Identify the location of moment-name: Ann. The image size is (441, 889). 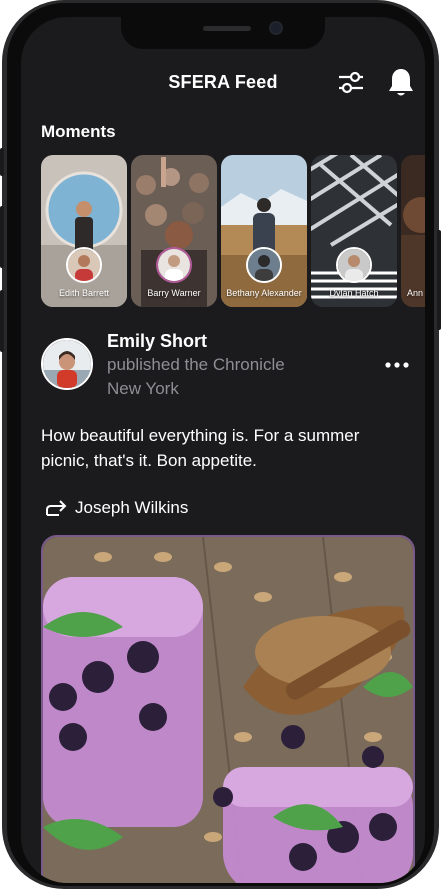
(415, 293).